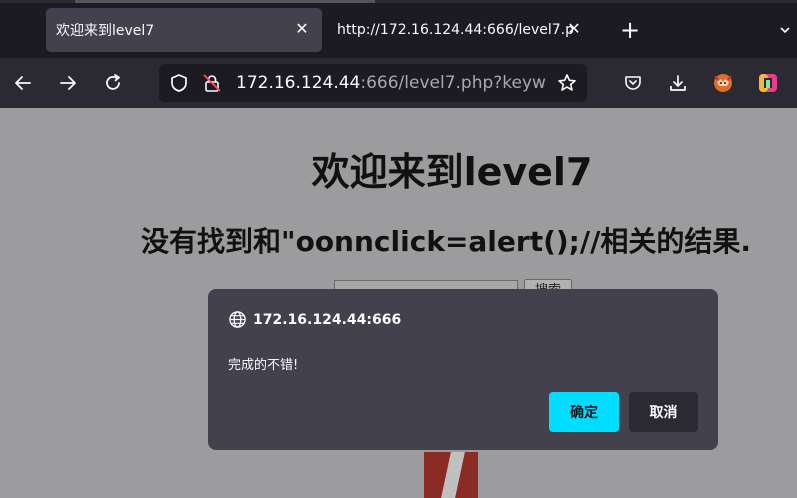  Describe the element at coordinates (451, 475) in the screenshot. I see `level-image` at that location.